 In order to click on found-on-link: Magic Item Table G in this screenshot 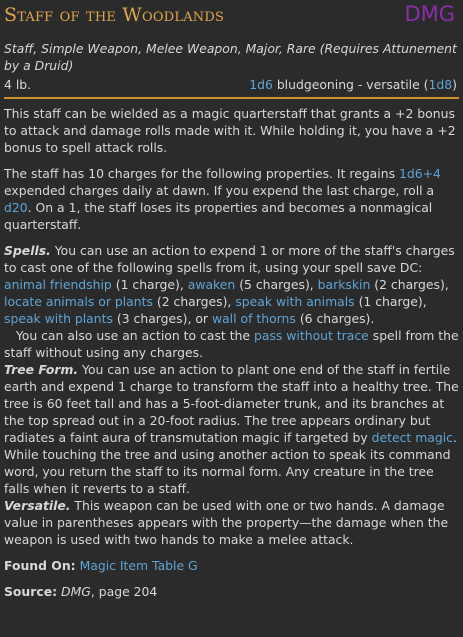, I will do `click(139, 565)`.